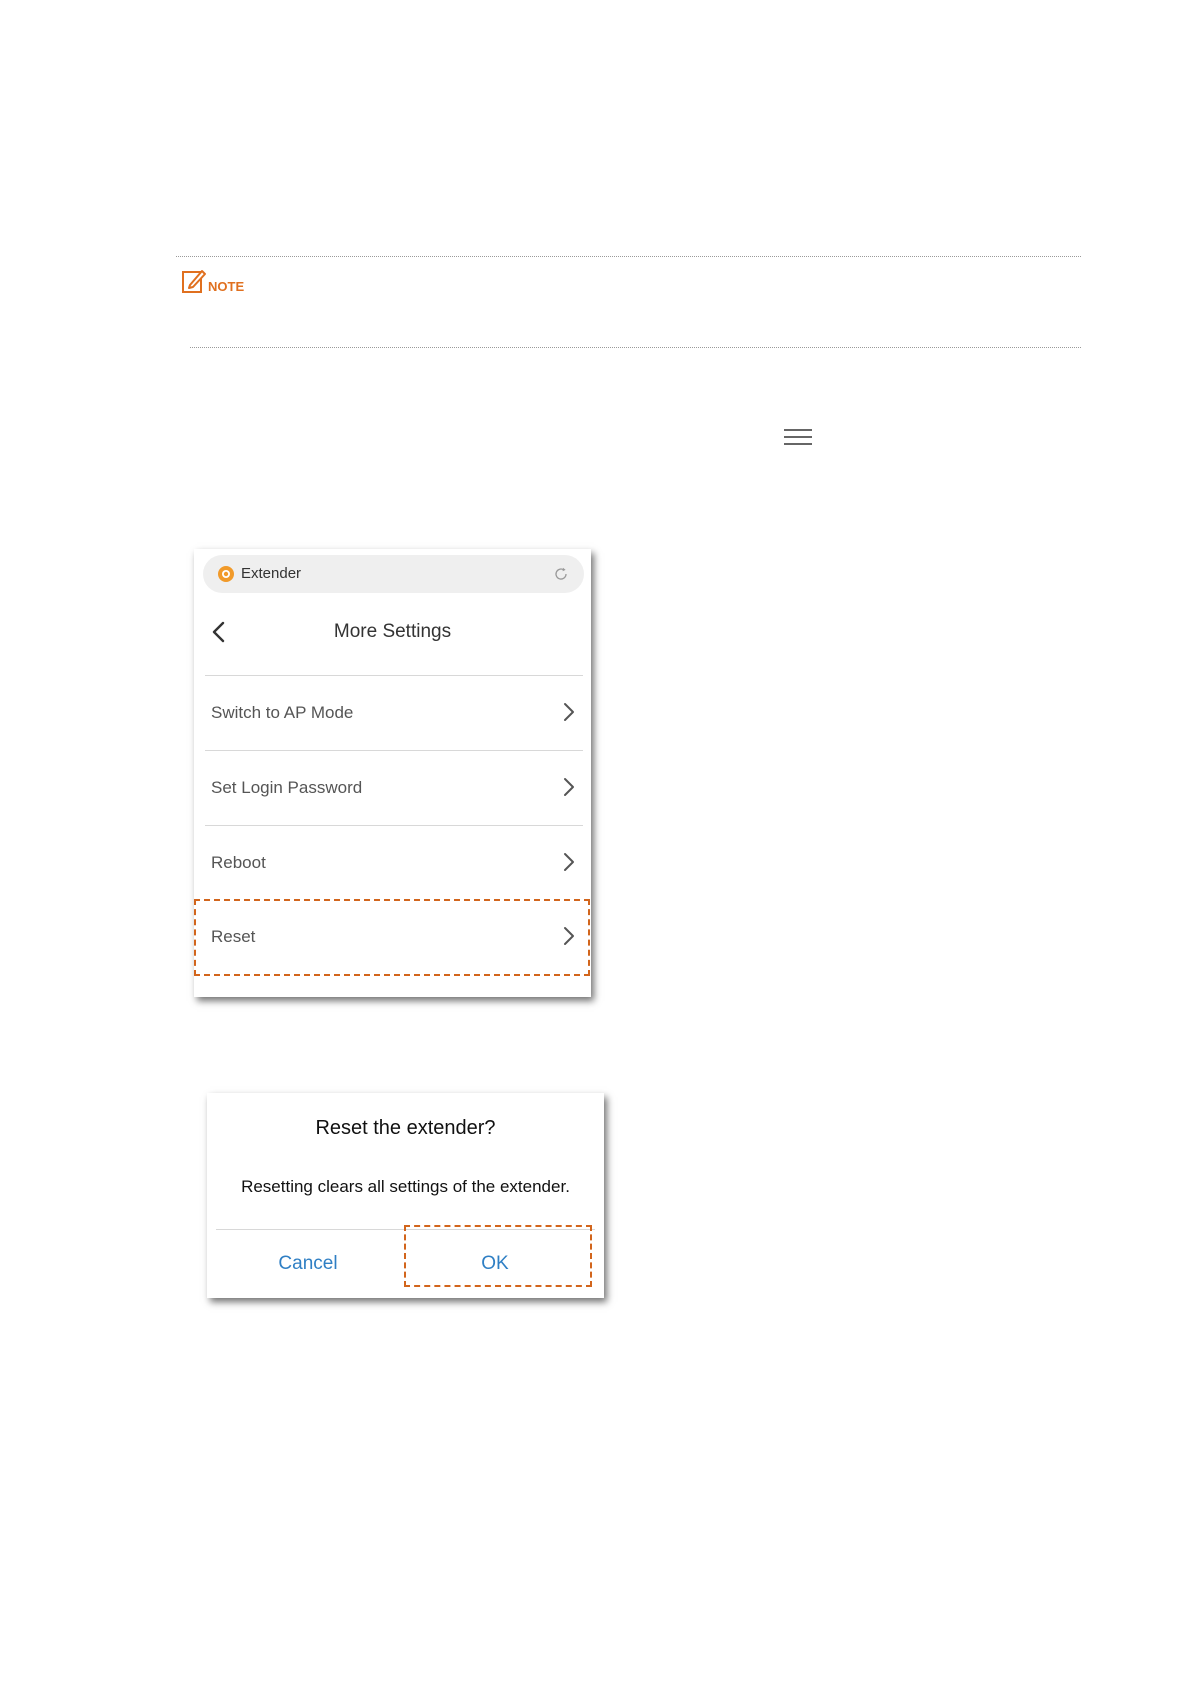  What do you see at coordinates (561, 574) in the screenshot?
I see `refresh-icon` at bounding box center [561, 574].